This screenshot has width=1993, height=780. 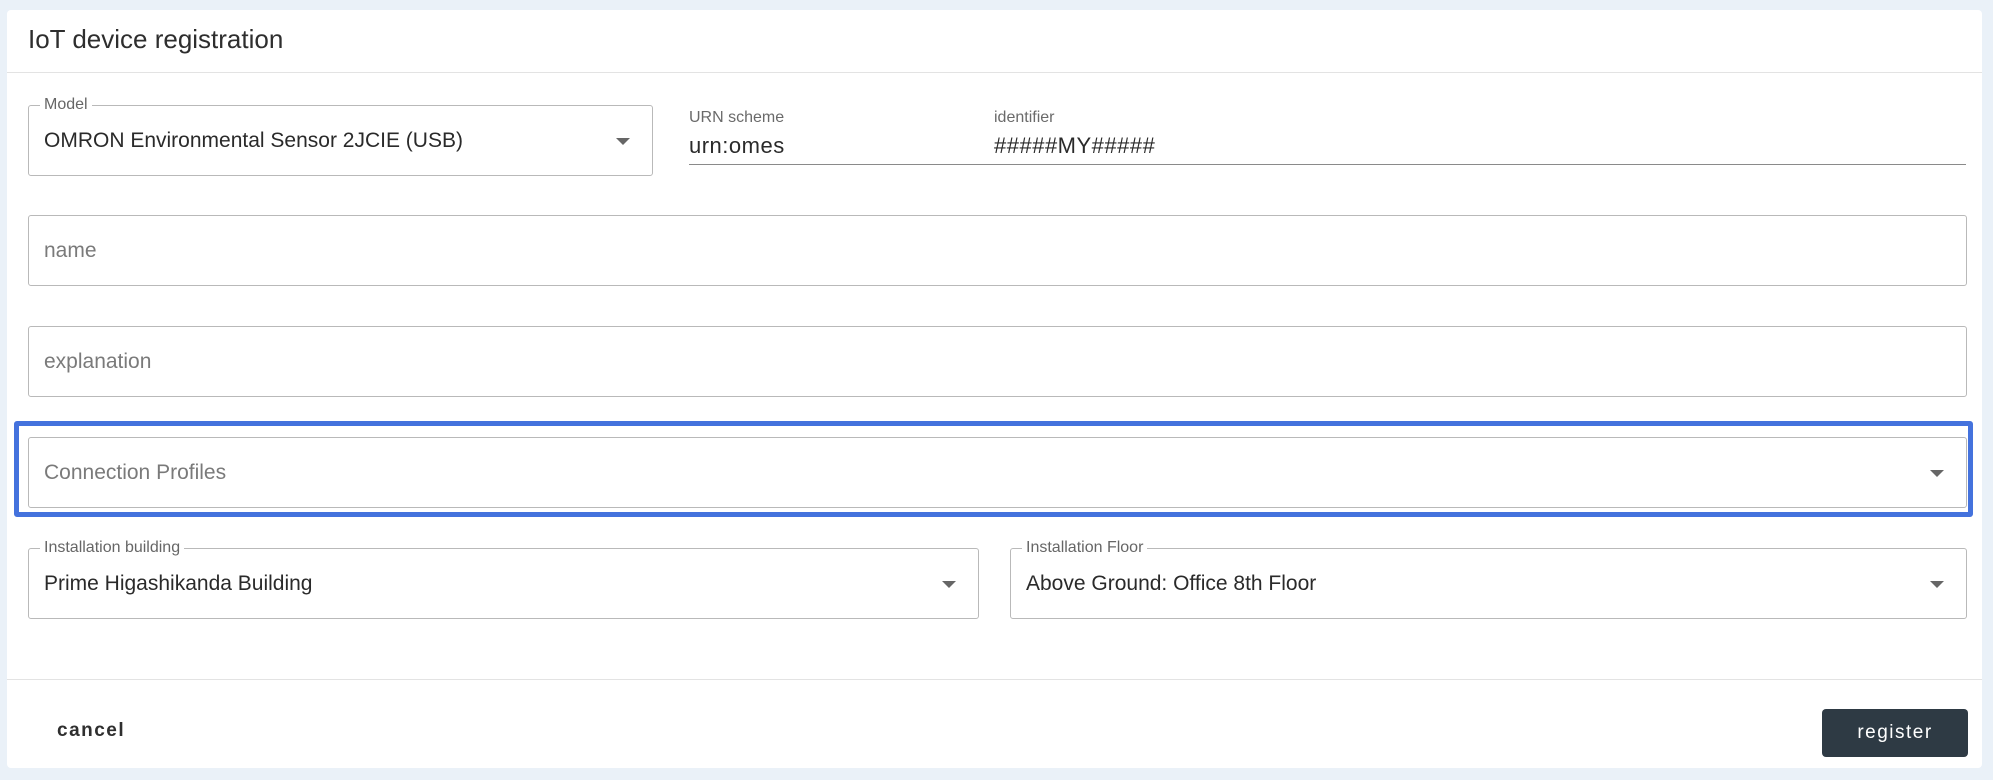 I want to click on urn-scheme-label: URN scheme, so click(x=737, y=117).